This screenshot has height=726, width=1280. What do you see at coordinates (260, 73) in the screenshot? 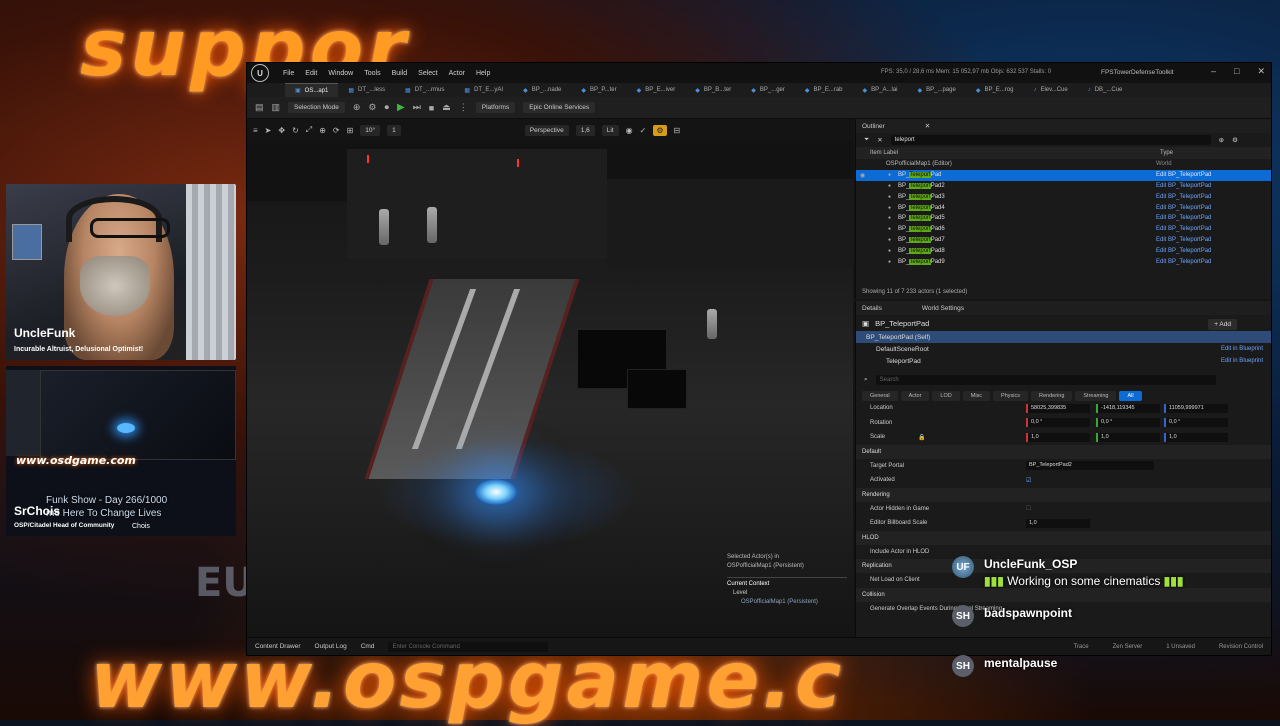
I see `unreal-logo-icon: U` at bounding box center [260, 73].